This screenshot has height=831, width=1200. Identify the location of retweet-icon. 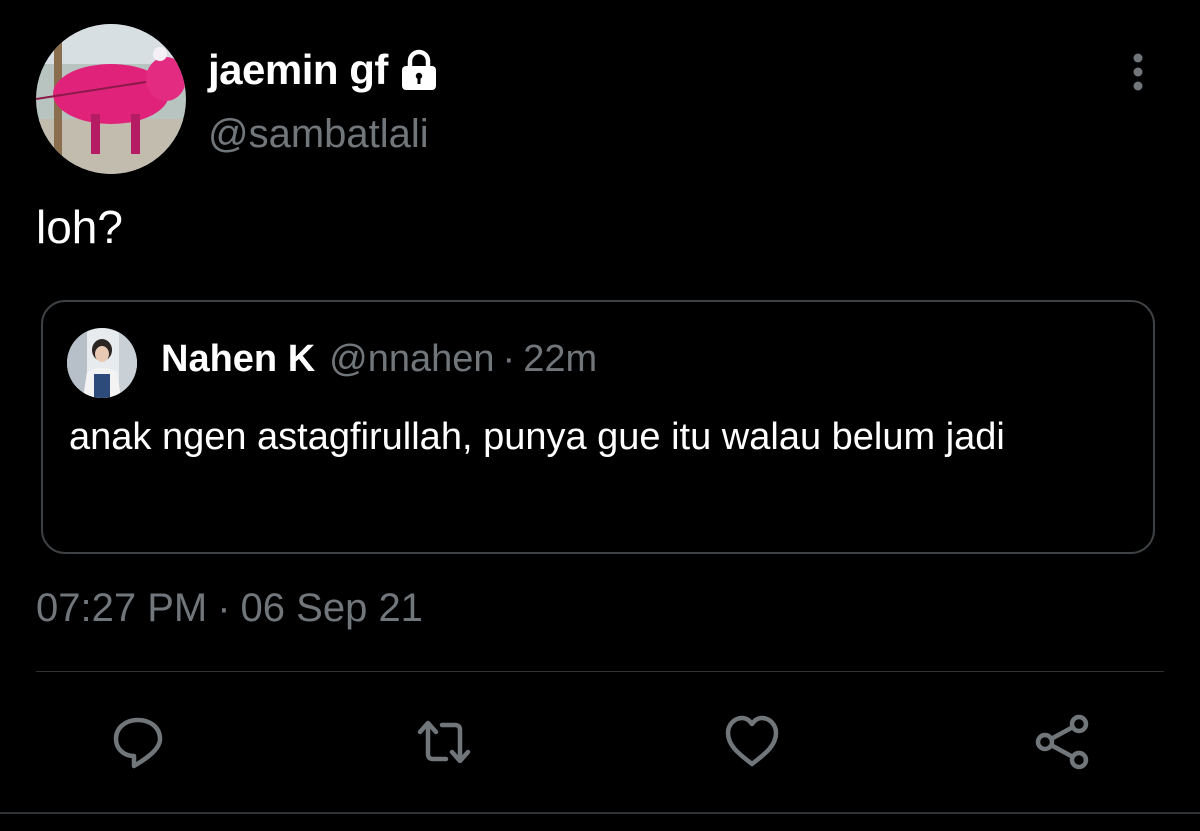
(444, 742).